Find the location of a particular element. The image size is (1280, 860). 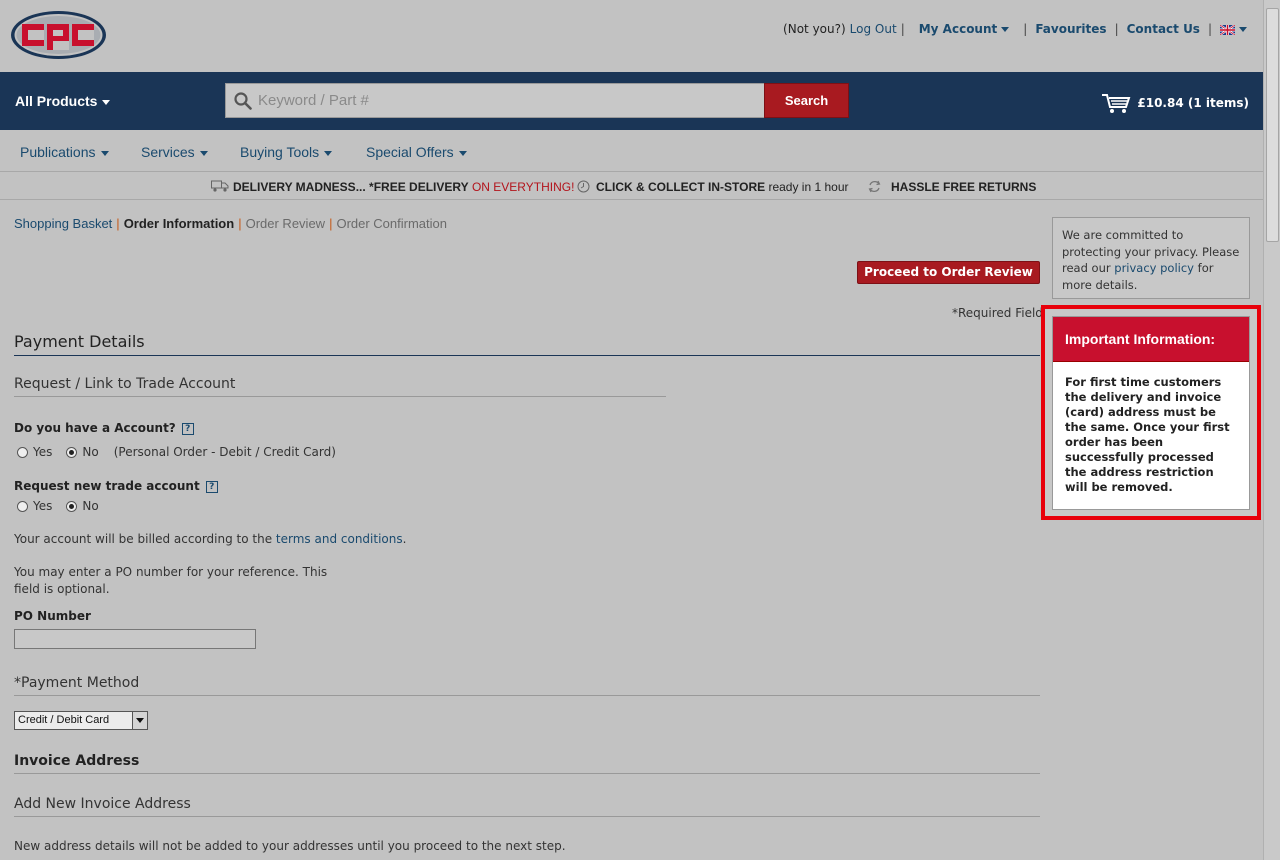

search-box is located at coordinates (495, 100).